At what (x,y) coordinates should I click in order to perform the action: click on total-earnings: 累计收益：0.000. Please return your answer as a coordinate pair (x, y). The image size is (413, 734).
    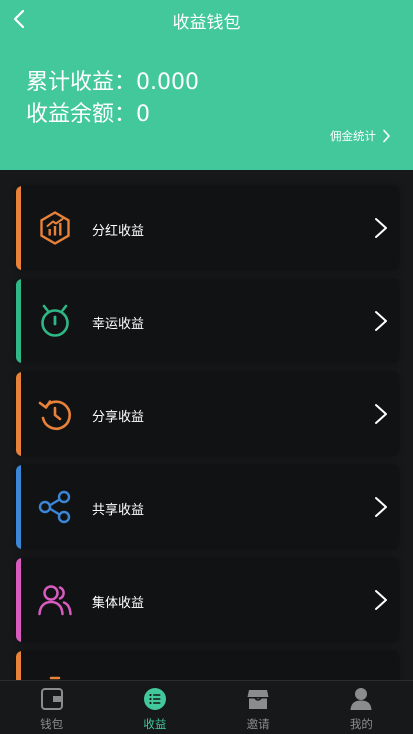
    Looking at the image, I should click on (112, 82).